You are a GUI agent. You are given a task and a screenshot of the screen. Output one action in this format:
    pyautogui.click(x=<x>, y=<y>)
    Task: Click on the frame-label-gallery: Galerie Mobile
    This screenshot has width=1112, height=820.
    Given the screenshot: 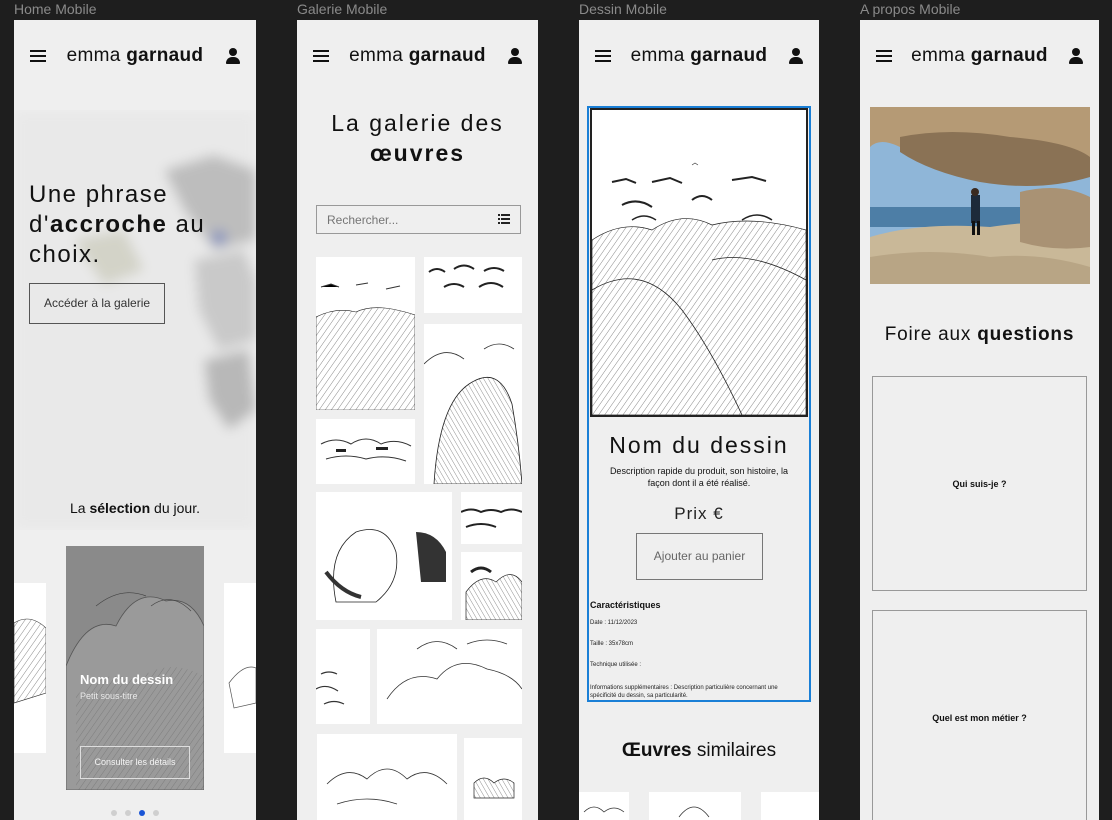 What is the action you would take?
    pyautogui.click(x=342, y=9)
    